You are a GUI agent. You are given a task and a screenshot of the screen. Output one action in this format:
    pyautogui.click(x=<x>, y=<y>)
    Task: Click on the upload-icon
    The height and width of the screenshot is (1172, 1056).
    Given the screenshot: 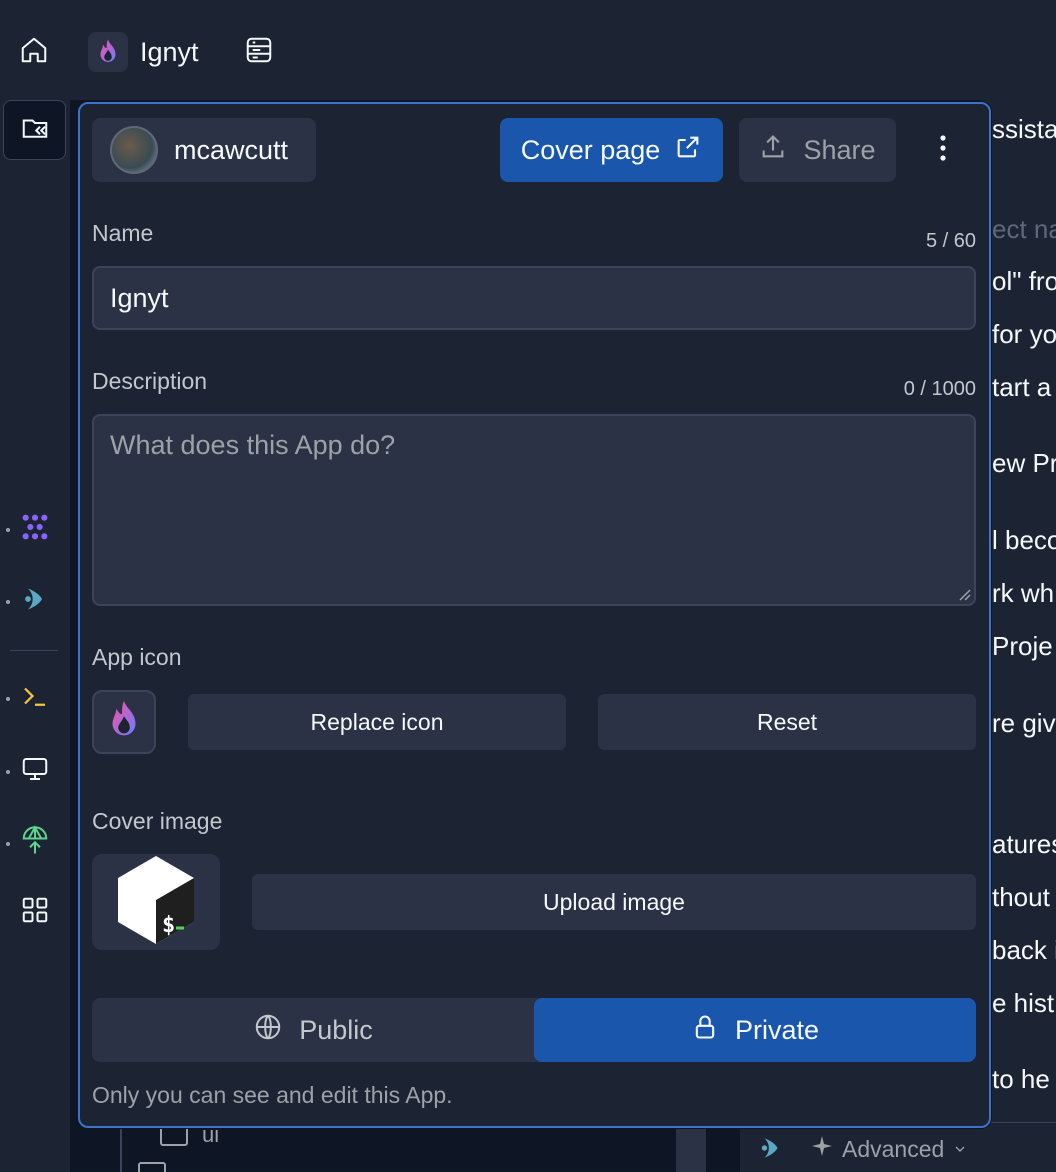 What is the action you would take?
    pyautogui.click(x=773, y=150)
    